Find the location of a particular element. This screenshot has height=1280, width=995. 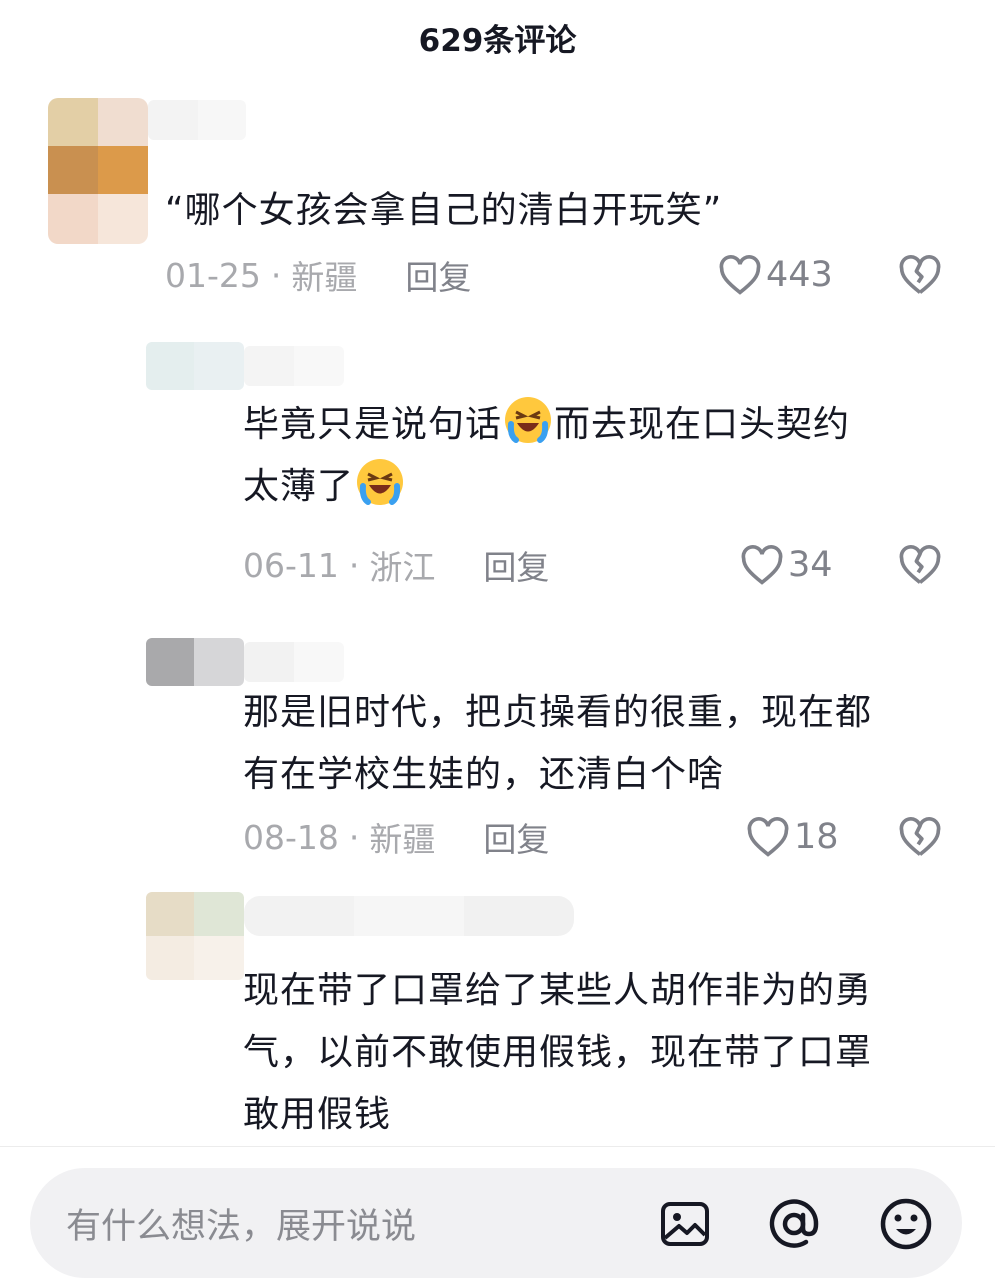

like-button: 18 is located at coordinates (792, 837).